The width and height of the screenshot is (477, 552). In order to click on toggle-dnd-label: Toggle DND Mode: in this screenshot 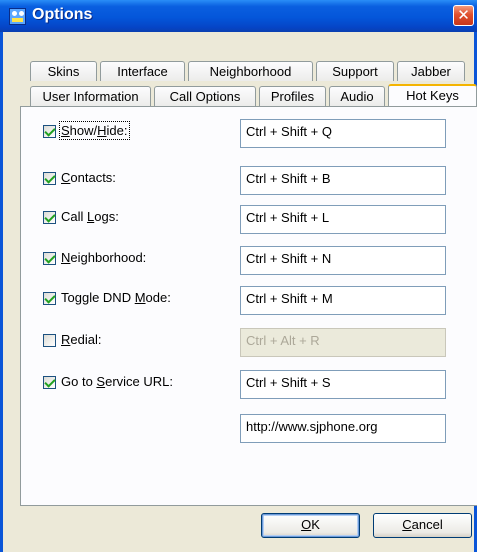, I will do `click(116, 297)`.